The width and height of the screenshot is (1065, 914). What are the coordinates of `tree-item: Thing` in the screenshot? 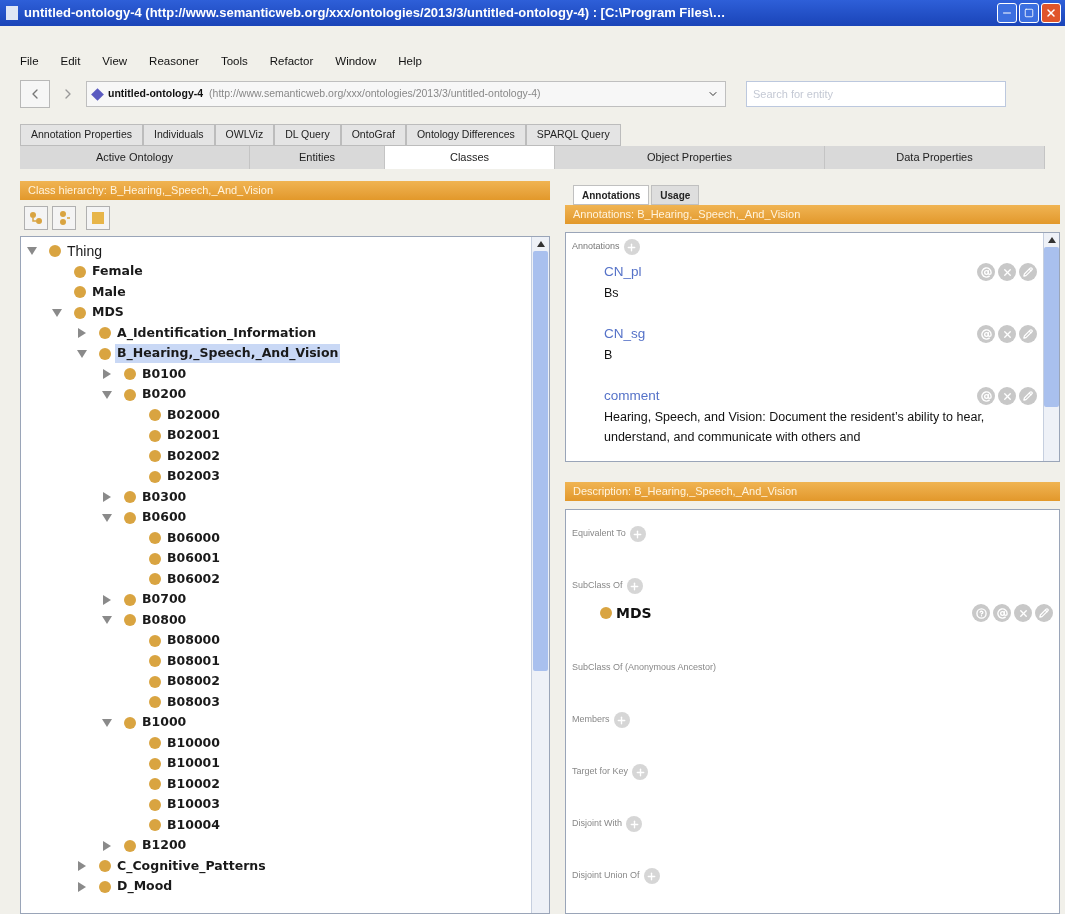 It's located at (85, 251).